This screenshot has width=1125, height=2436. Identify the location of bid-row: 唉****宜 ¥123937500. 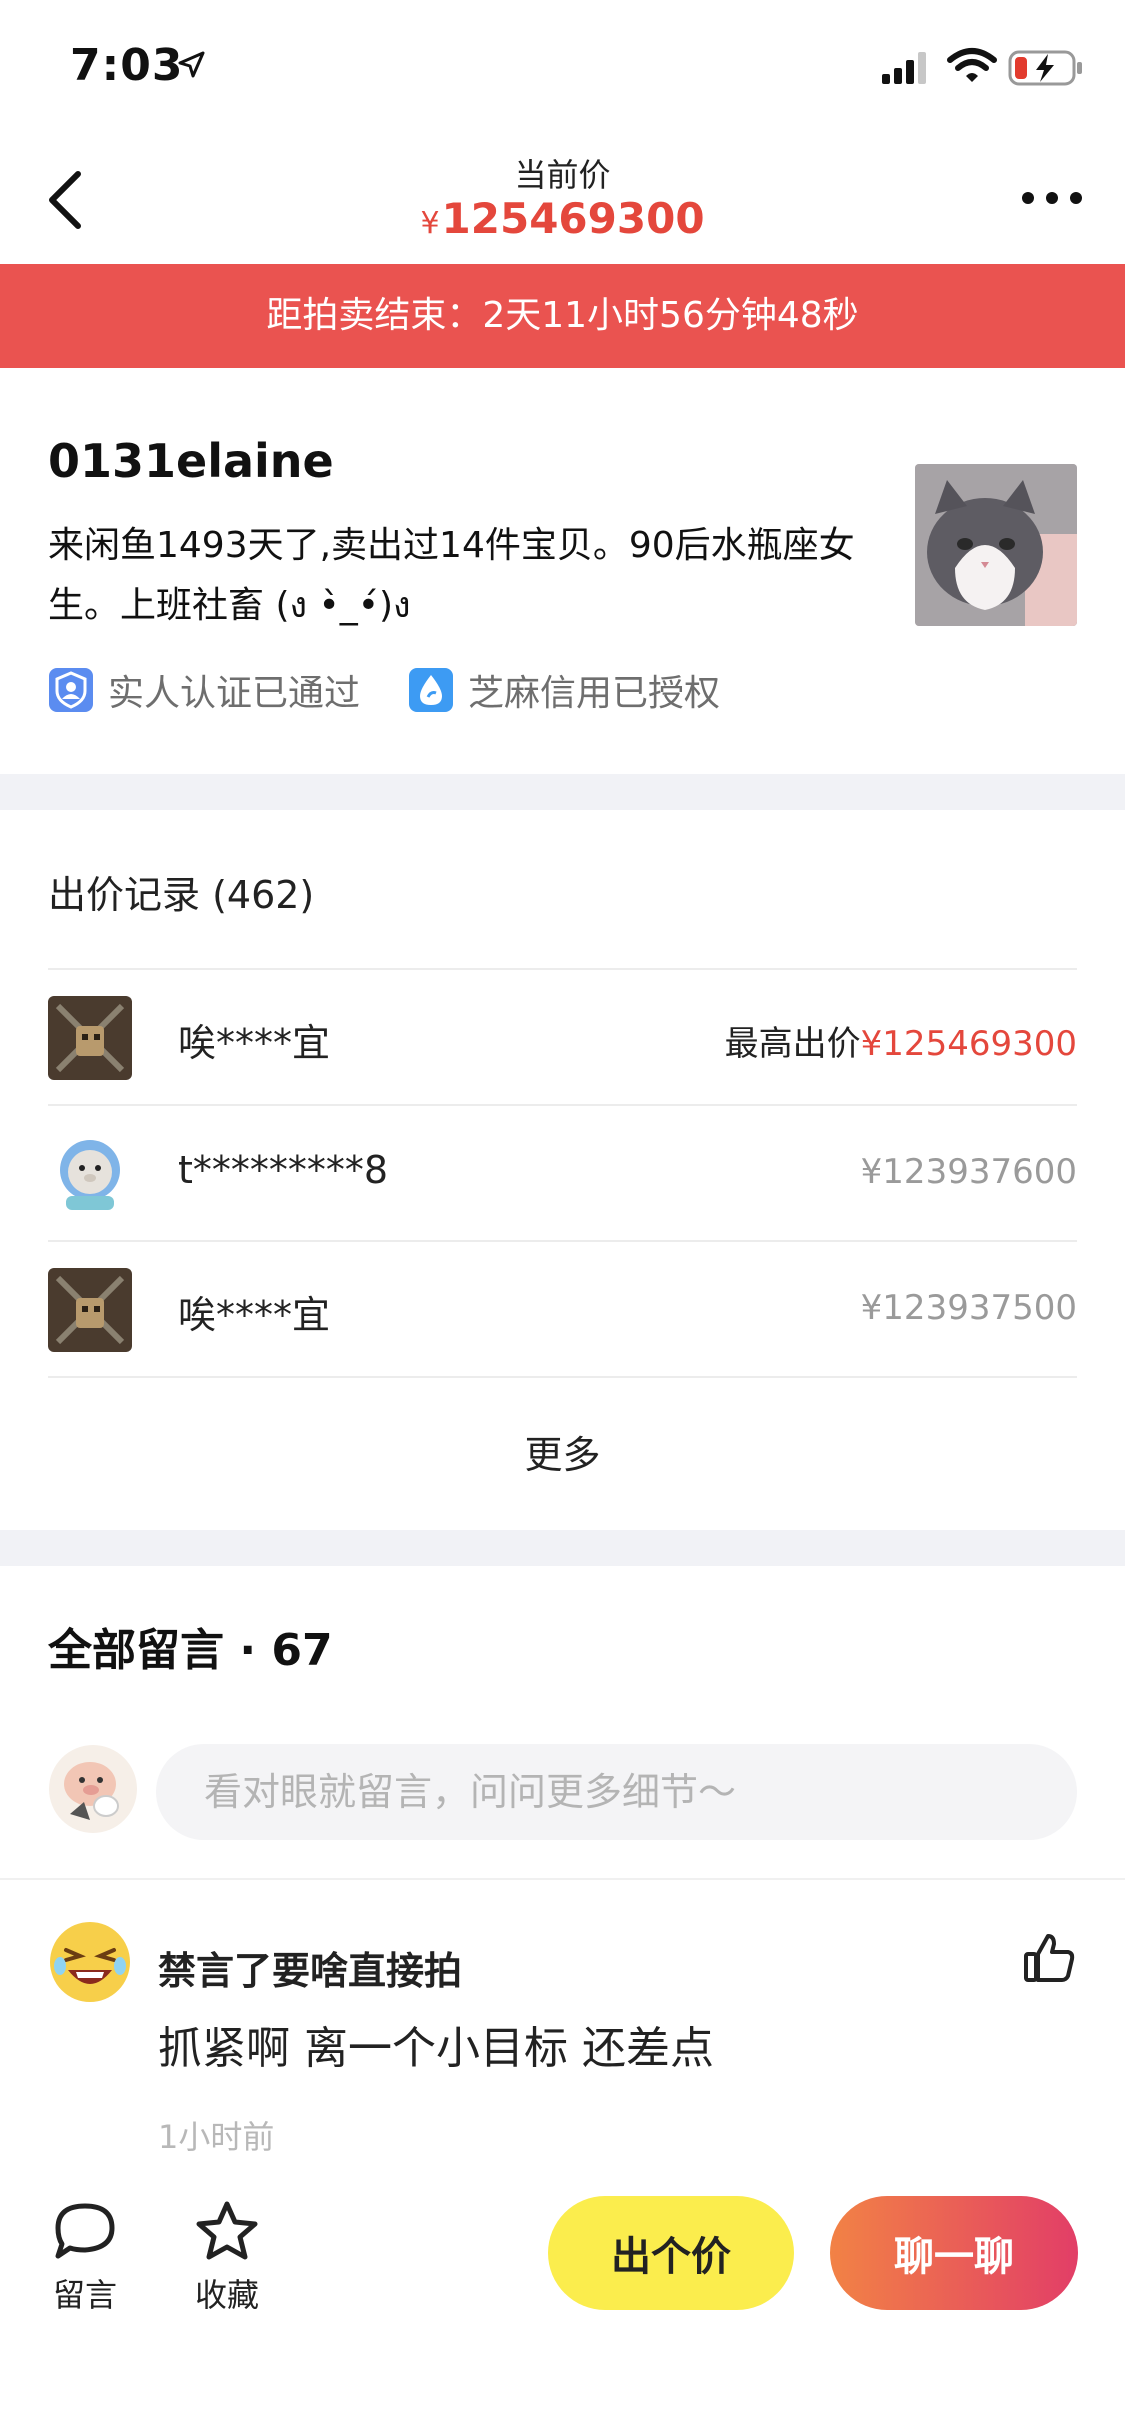
(562, 1308).